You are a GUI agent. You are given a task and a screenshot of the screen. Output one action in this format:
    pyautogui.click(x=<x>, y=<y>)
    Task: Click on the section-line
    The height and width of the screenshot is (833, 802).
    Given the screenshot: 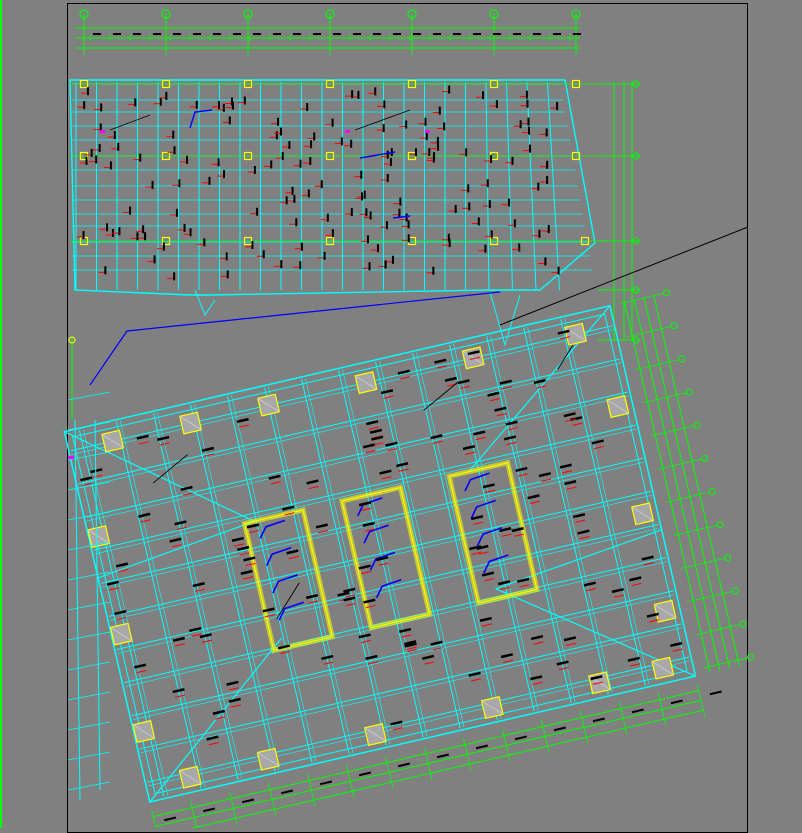 What is the action you would take?
    pyautogui.click(x=624, y=276)
    